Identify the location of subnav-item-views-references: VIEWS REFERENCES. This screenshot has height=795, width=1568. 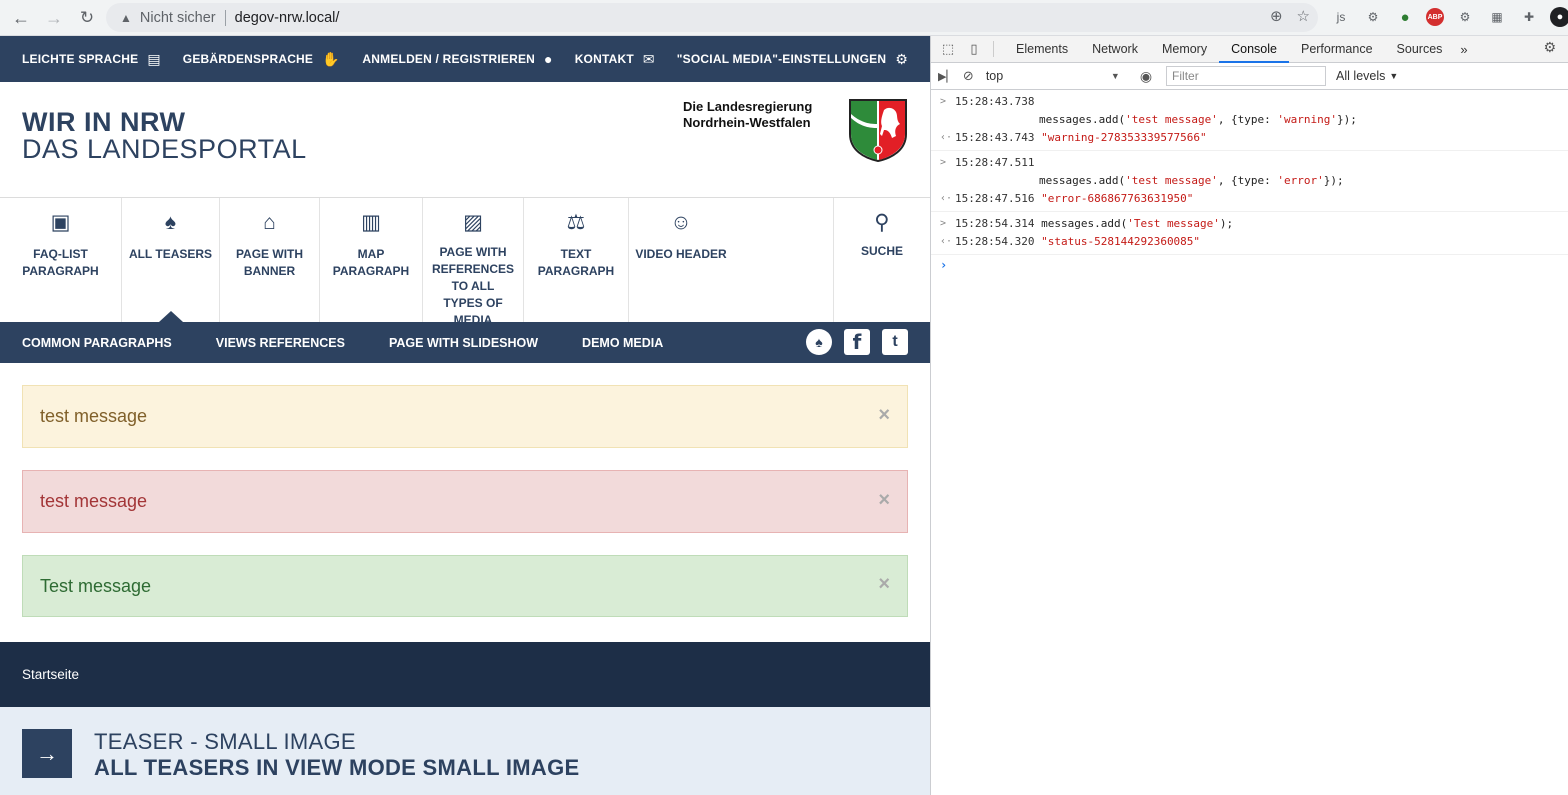
(280, 343).